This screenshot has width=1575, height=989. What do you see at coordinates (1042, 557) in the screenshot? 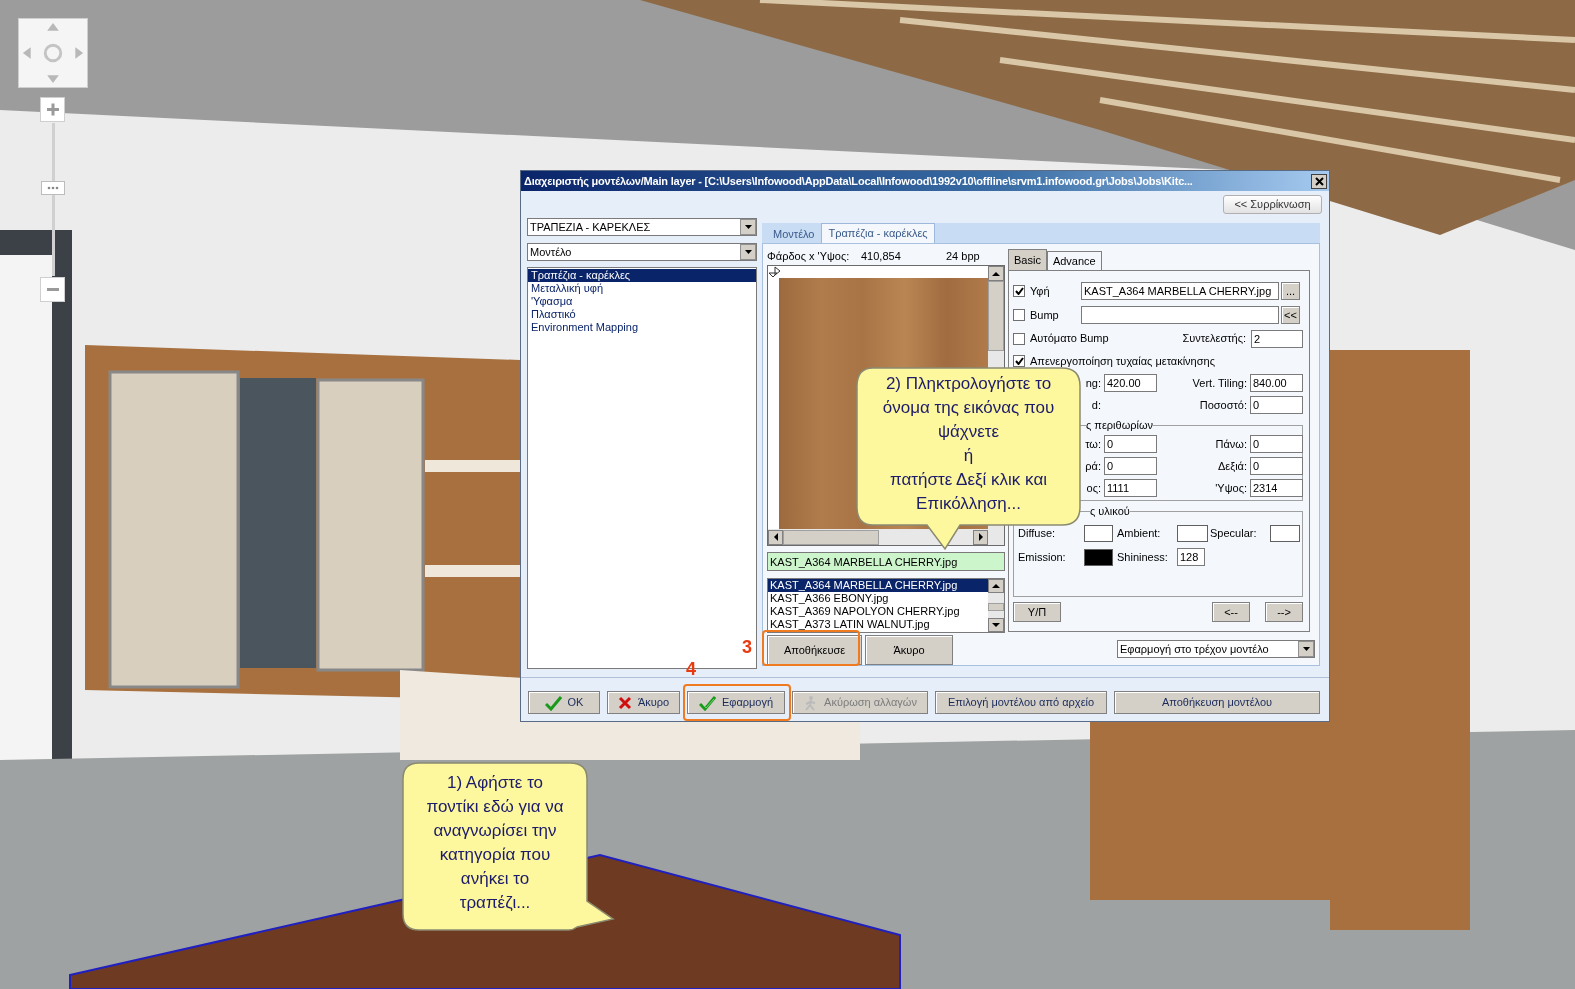
I see `field-label: Emission:` at bounding box center [1042, 557].